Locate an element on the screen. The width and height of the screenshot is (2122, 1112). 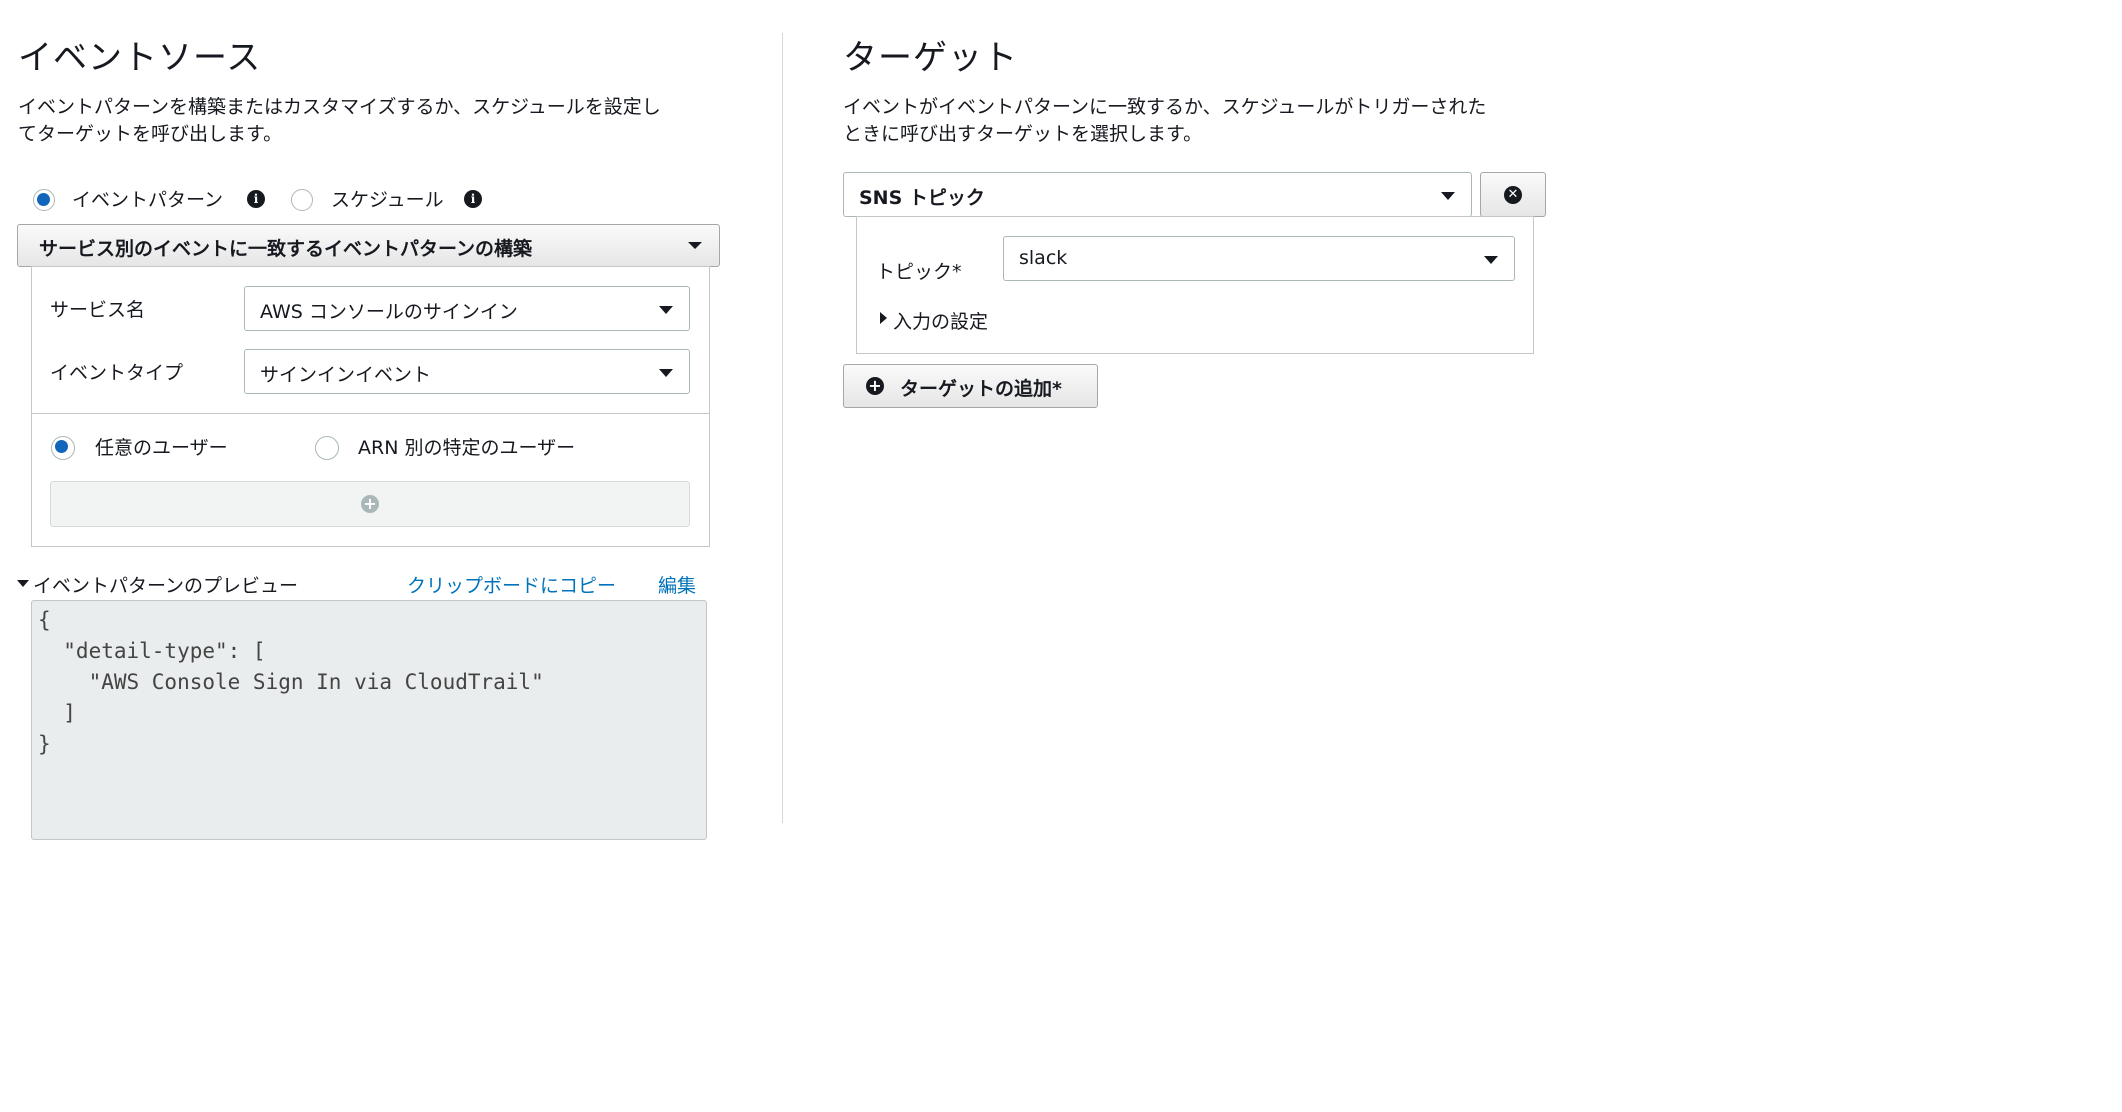
any-user-radio is located at coordinates (63, 448).